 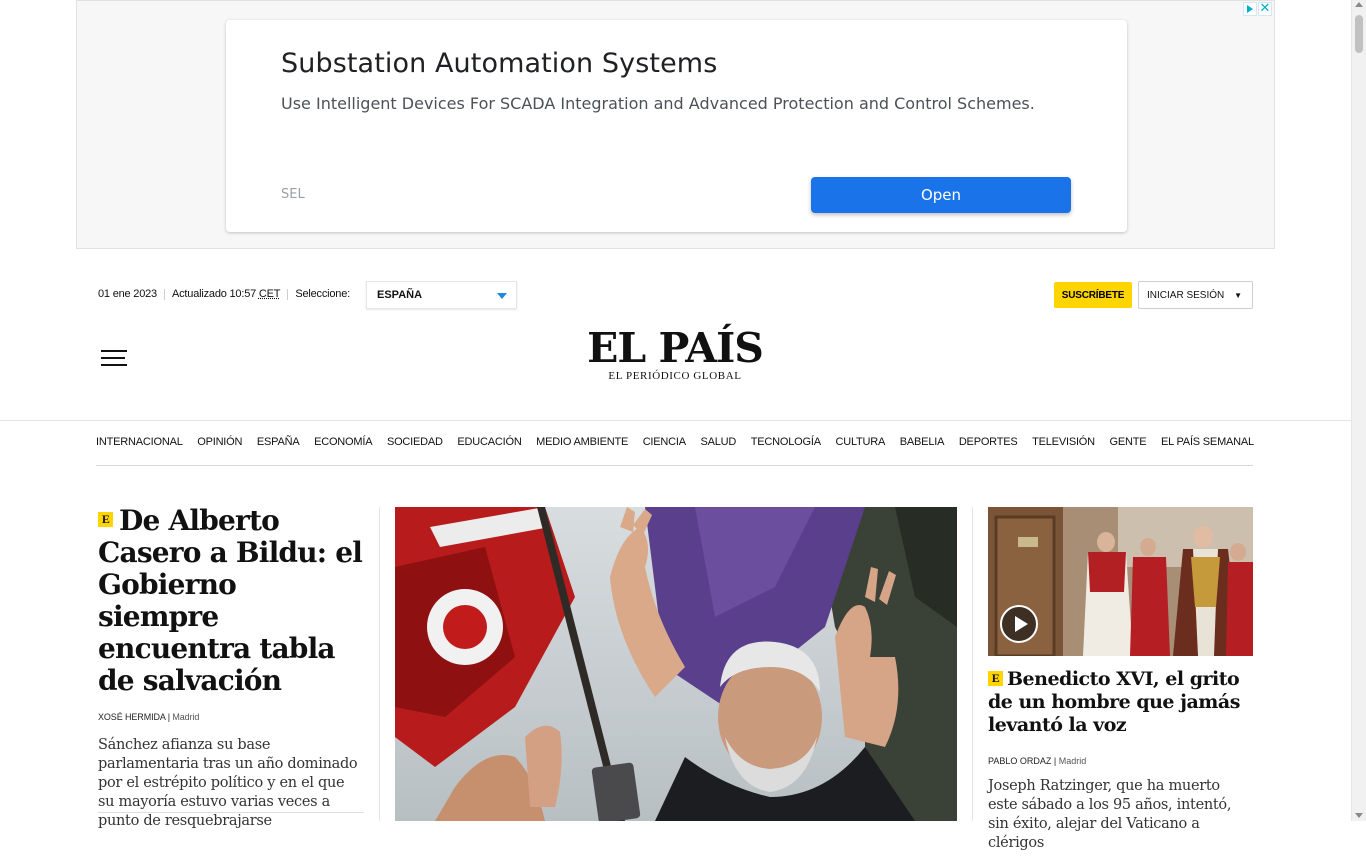 I want to click on nav-item-medio-ambiente: MEDIO AMBIENTE, so click(x=582, y=442).